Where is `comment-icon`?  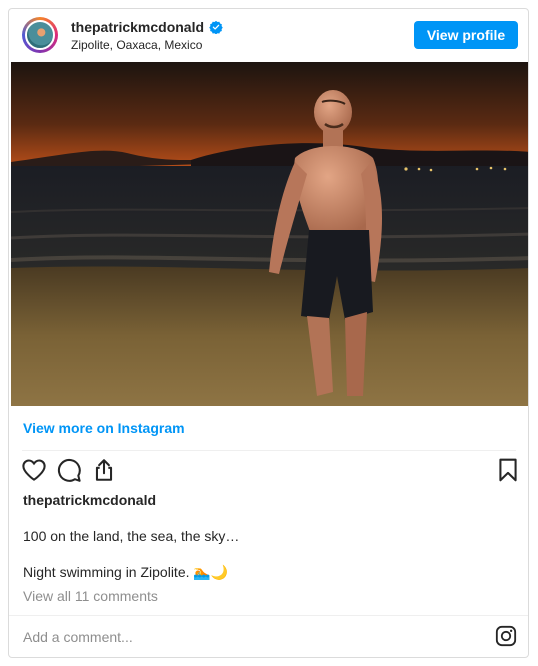
comment-icon is located at coordinates (69, 470).